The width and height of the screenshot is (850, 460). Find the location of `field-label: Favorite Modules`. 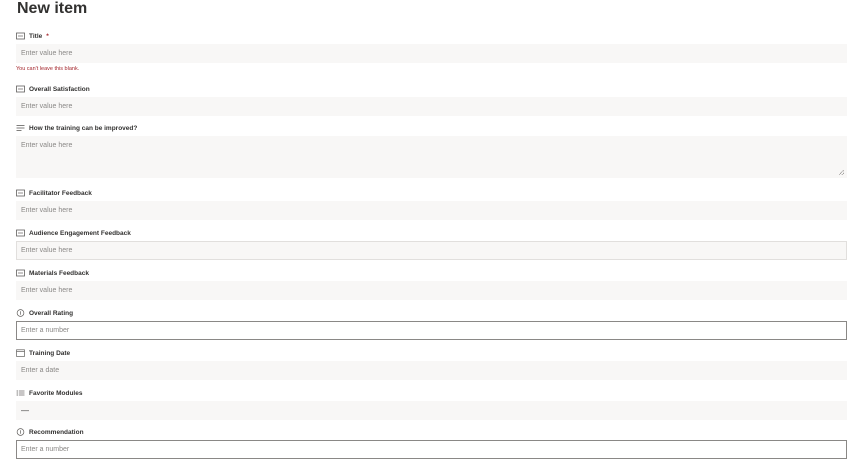

field-label: Favorite Modules is located at coordinates (56, 393).